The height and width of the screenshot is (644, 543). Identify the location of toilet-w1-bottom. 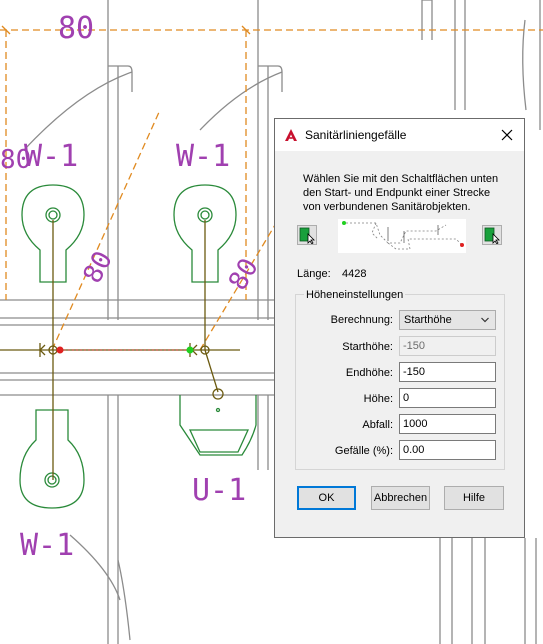
(52, 459).